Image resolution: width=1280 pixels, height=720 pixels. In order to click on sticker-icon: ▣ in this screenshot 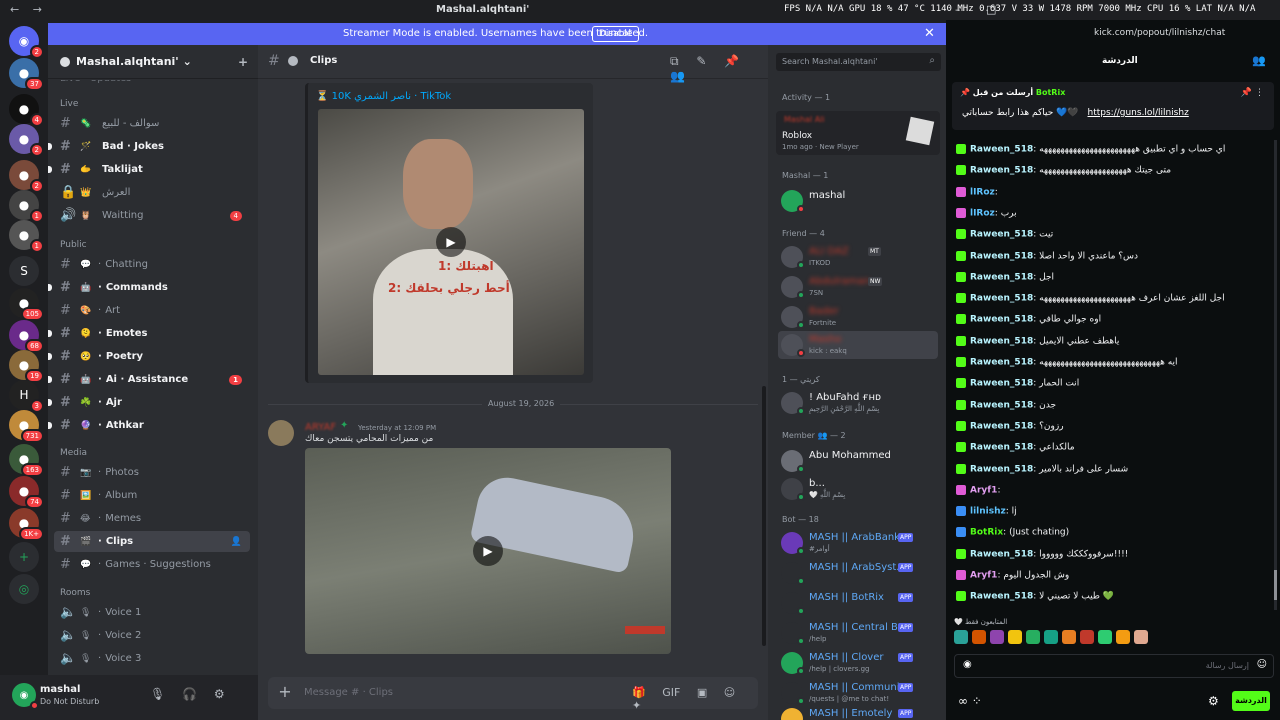, I will do `click(702, 692)`.